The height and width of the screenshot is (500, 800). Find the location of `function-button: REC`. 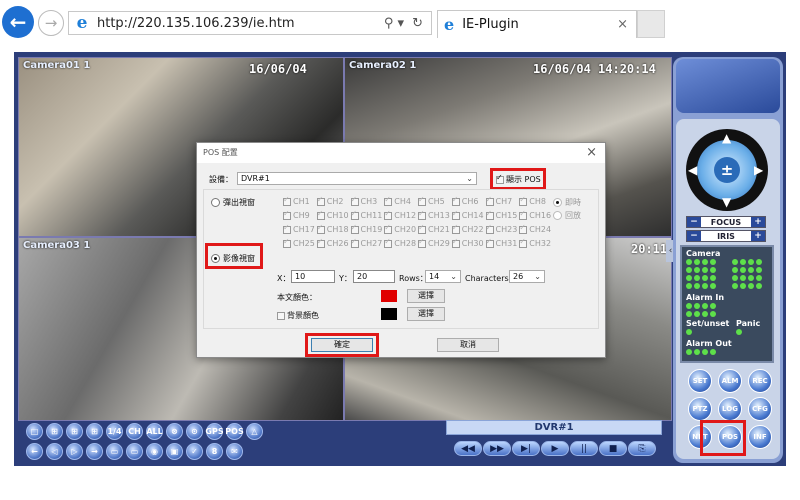

function-button: REC is located at coordinates (760, 381).